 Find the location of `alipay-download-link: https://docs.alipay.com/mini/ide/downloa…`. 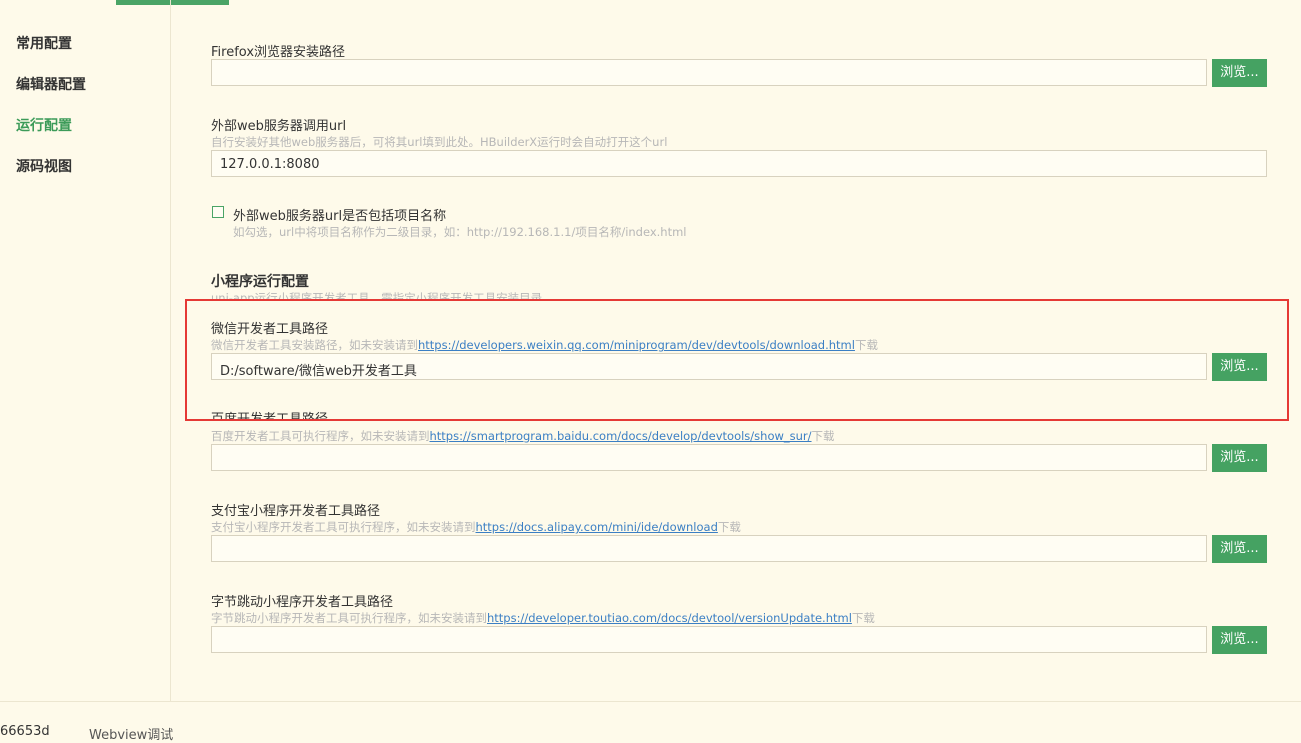

alipay-download-link: https://docs.alipay.com/mini/ide/downloa… is located at coordinates (597, 527).